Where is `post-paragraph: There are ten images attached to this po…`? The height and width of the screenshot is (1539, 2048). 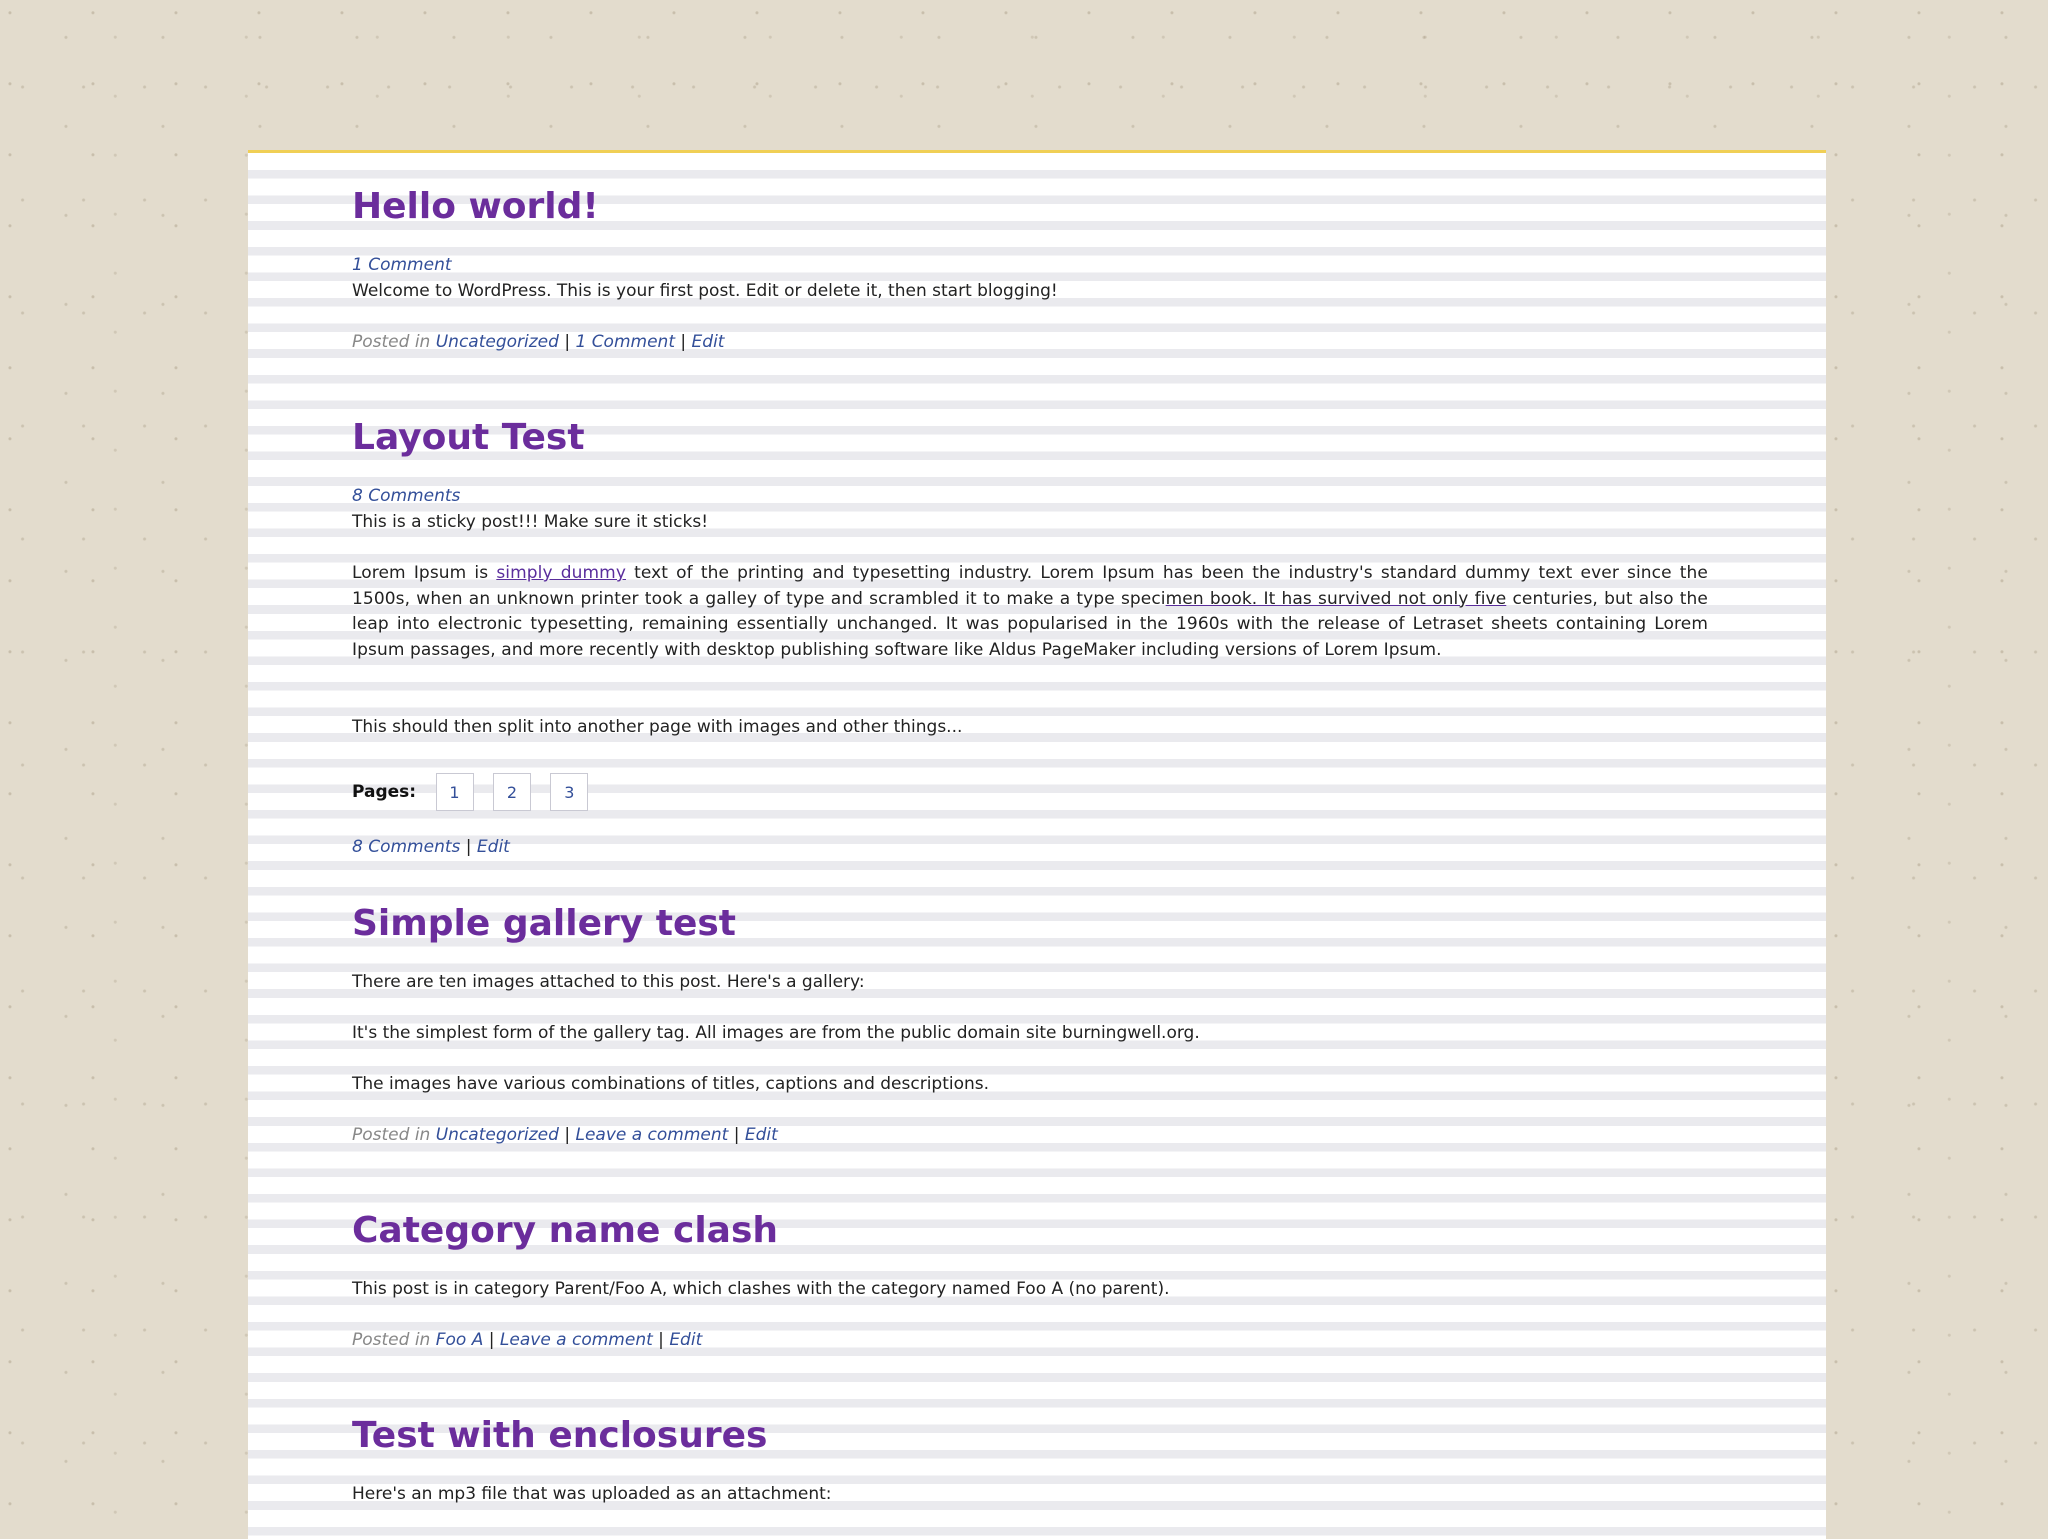 post-paragraph: There are ten images attached to this po… is located at coordinates (608, 982).